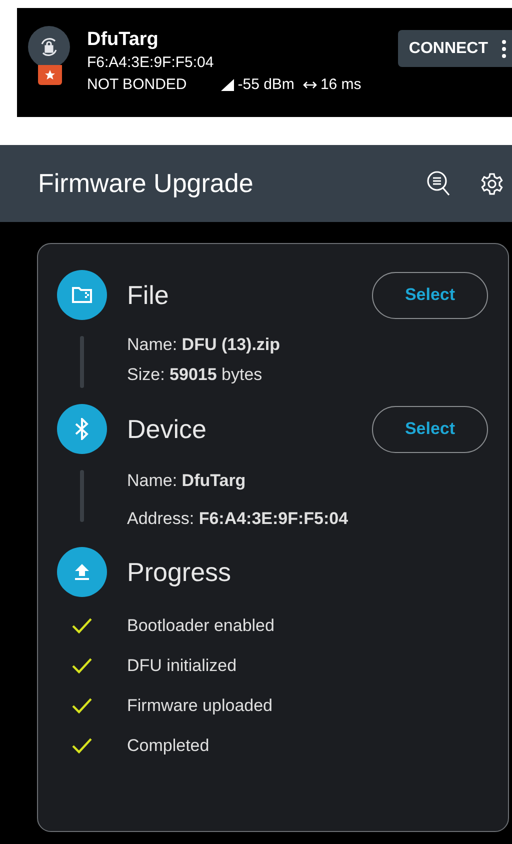 The height and width of the screenshot is (844, 512). Describe the element at coordinates (439, 184) in the screenshot. I see `search-icon` at that location.